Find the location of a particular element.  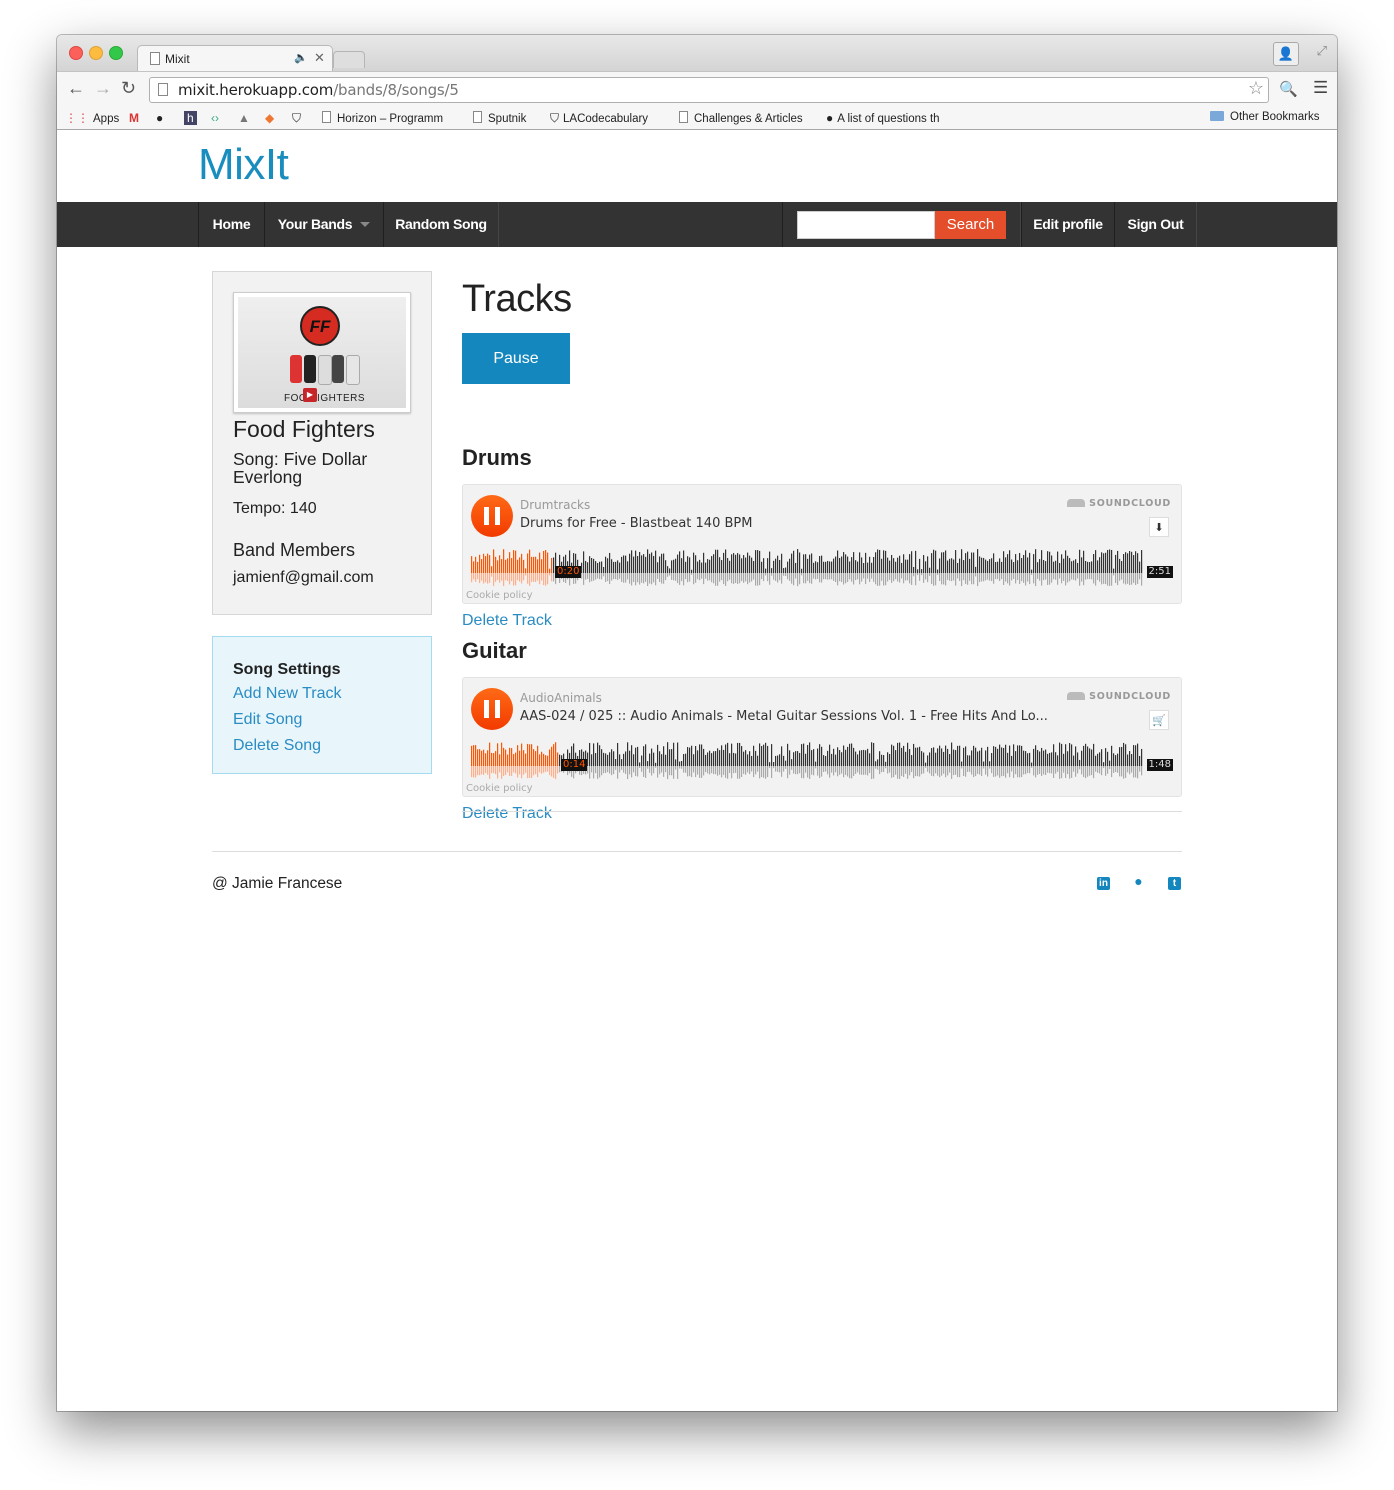

github-bookmark-icon: ● is located at coordinates (161, 118).